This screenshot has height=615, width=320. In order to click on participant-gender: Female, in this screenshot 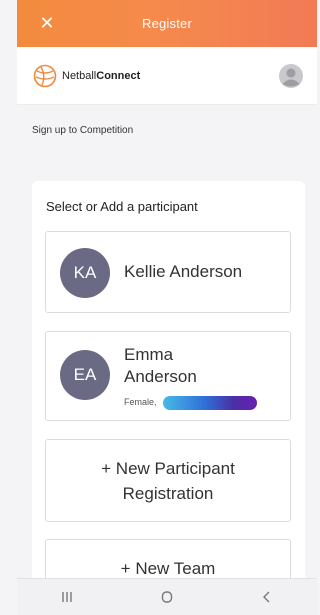, I will do `click(140, 402)`.